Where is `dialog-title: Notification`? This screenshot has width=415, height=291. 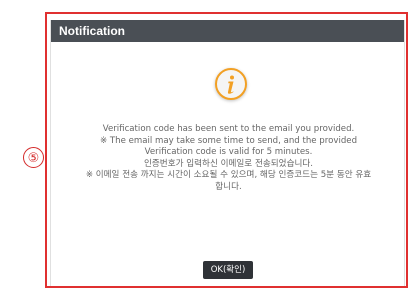
dialog-title: Notification is located at coordinates (227, 31).